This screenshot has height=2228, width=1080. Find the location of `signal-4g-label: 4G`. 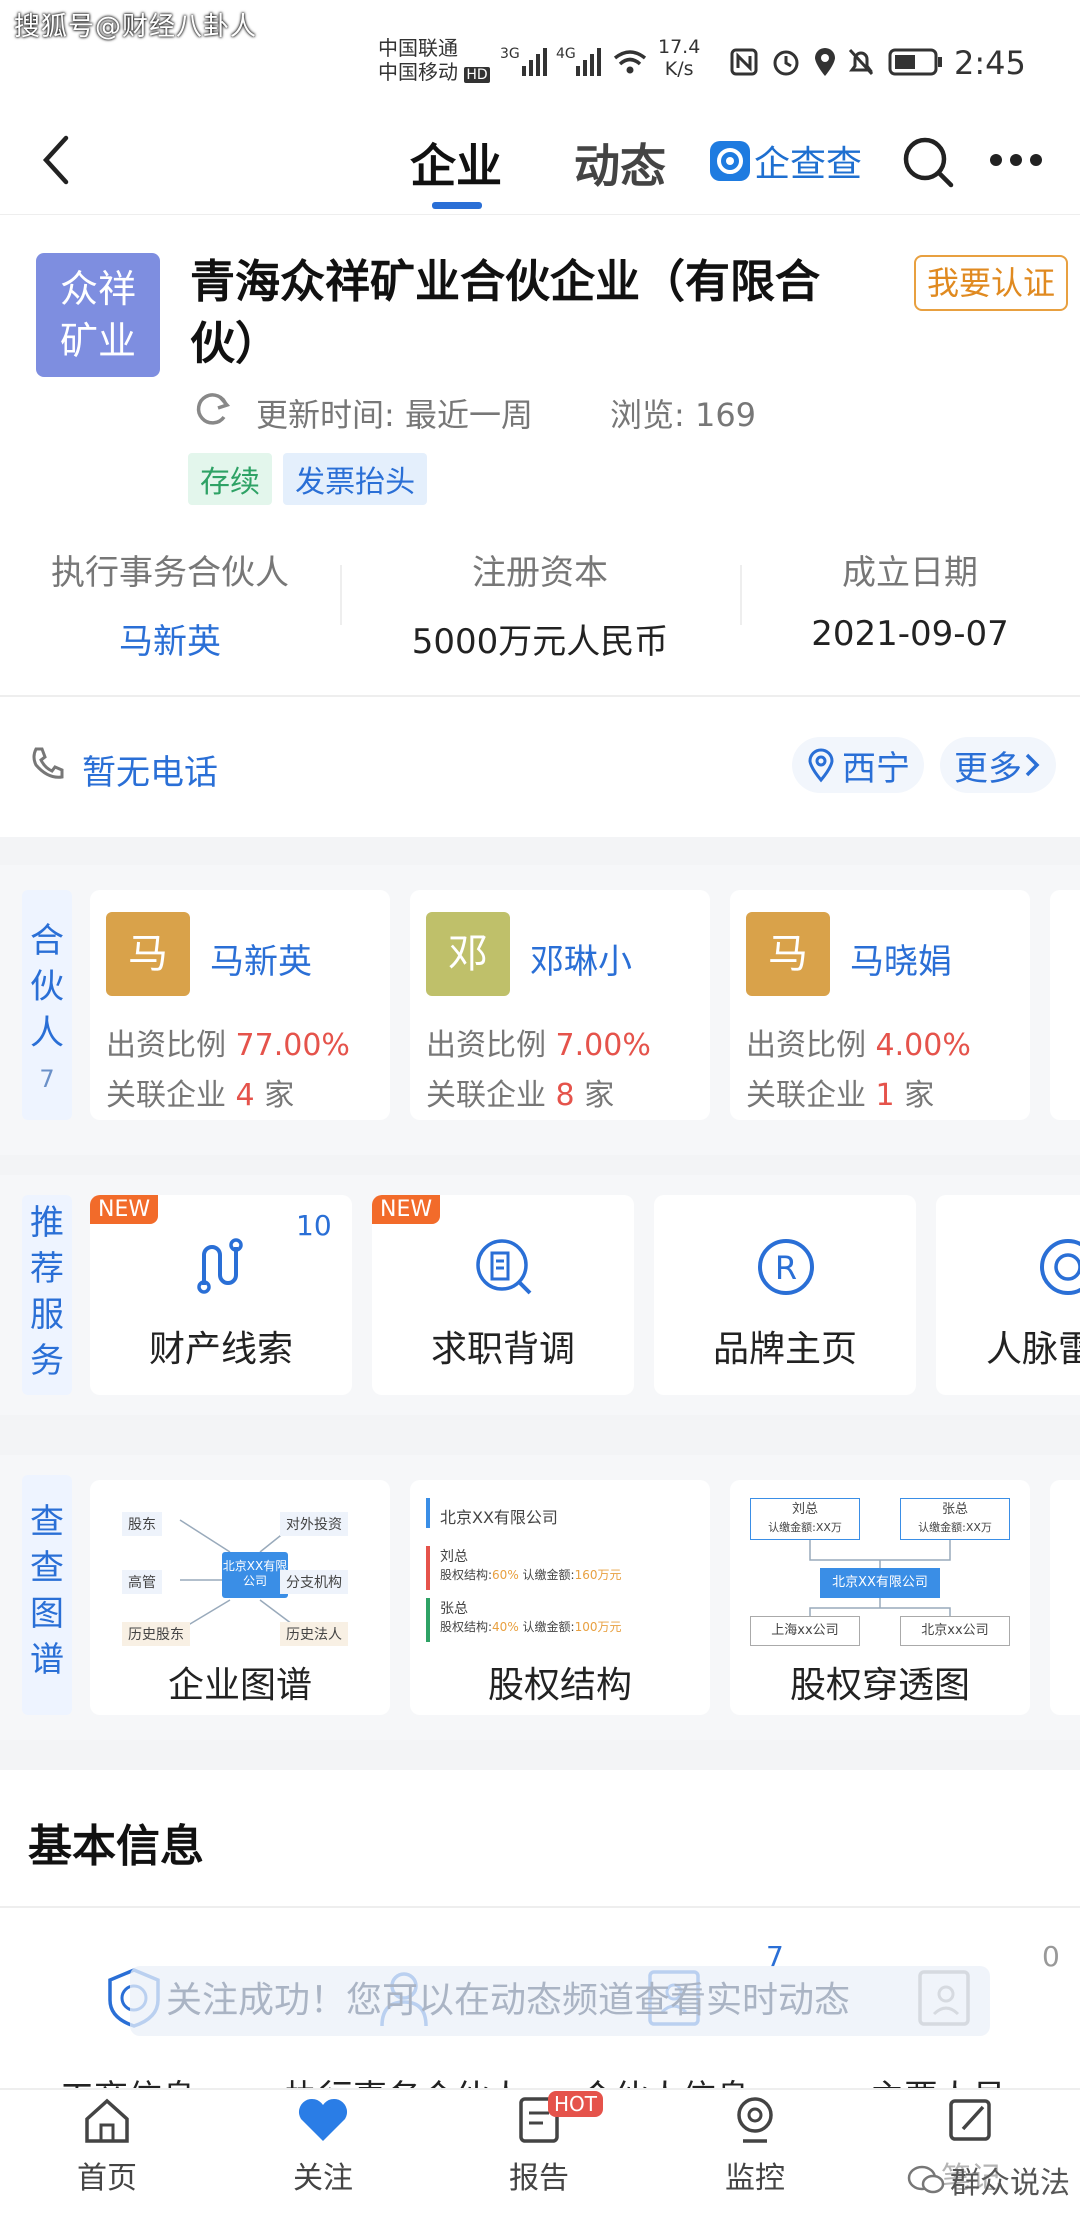

signal-4g-label: 4G is located at coordinates (566, 54).